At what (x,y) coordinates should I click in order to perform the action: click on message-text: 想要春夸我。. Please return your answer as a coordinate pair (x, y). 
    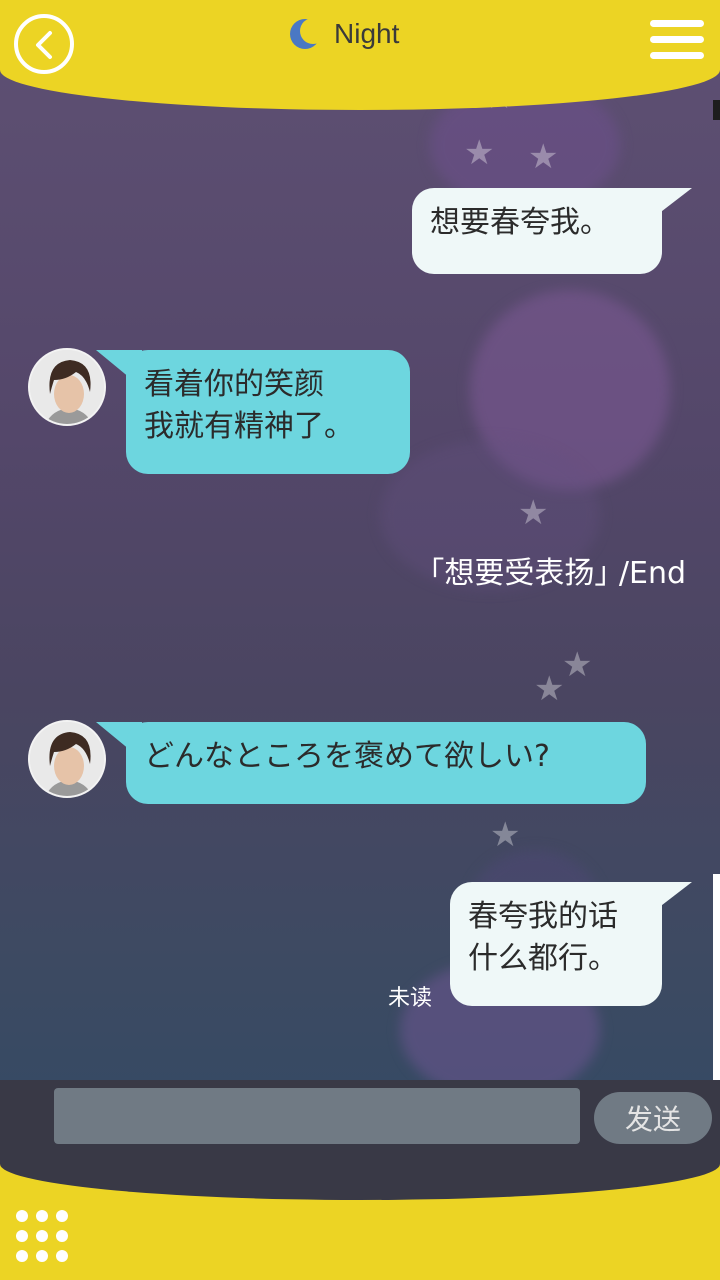
    Looking at the image, I should click on (520, 222).